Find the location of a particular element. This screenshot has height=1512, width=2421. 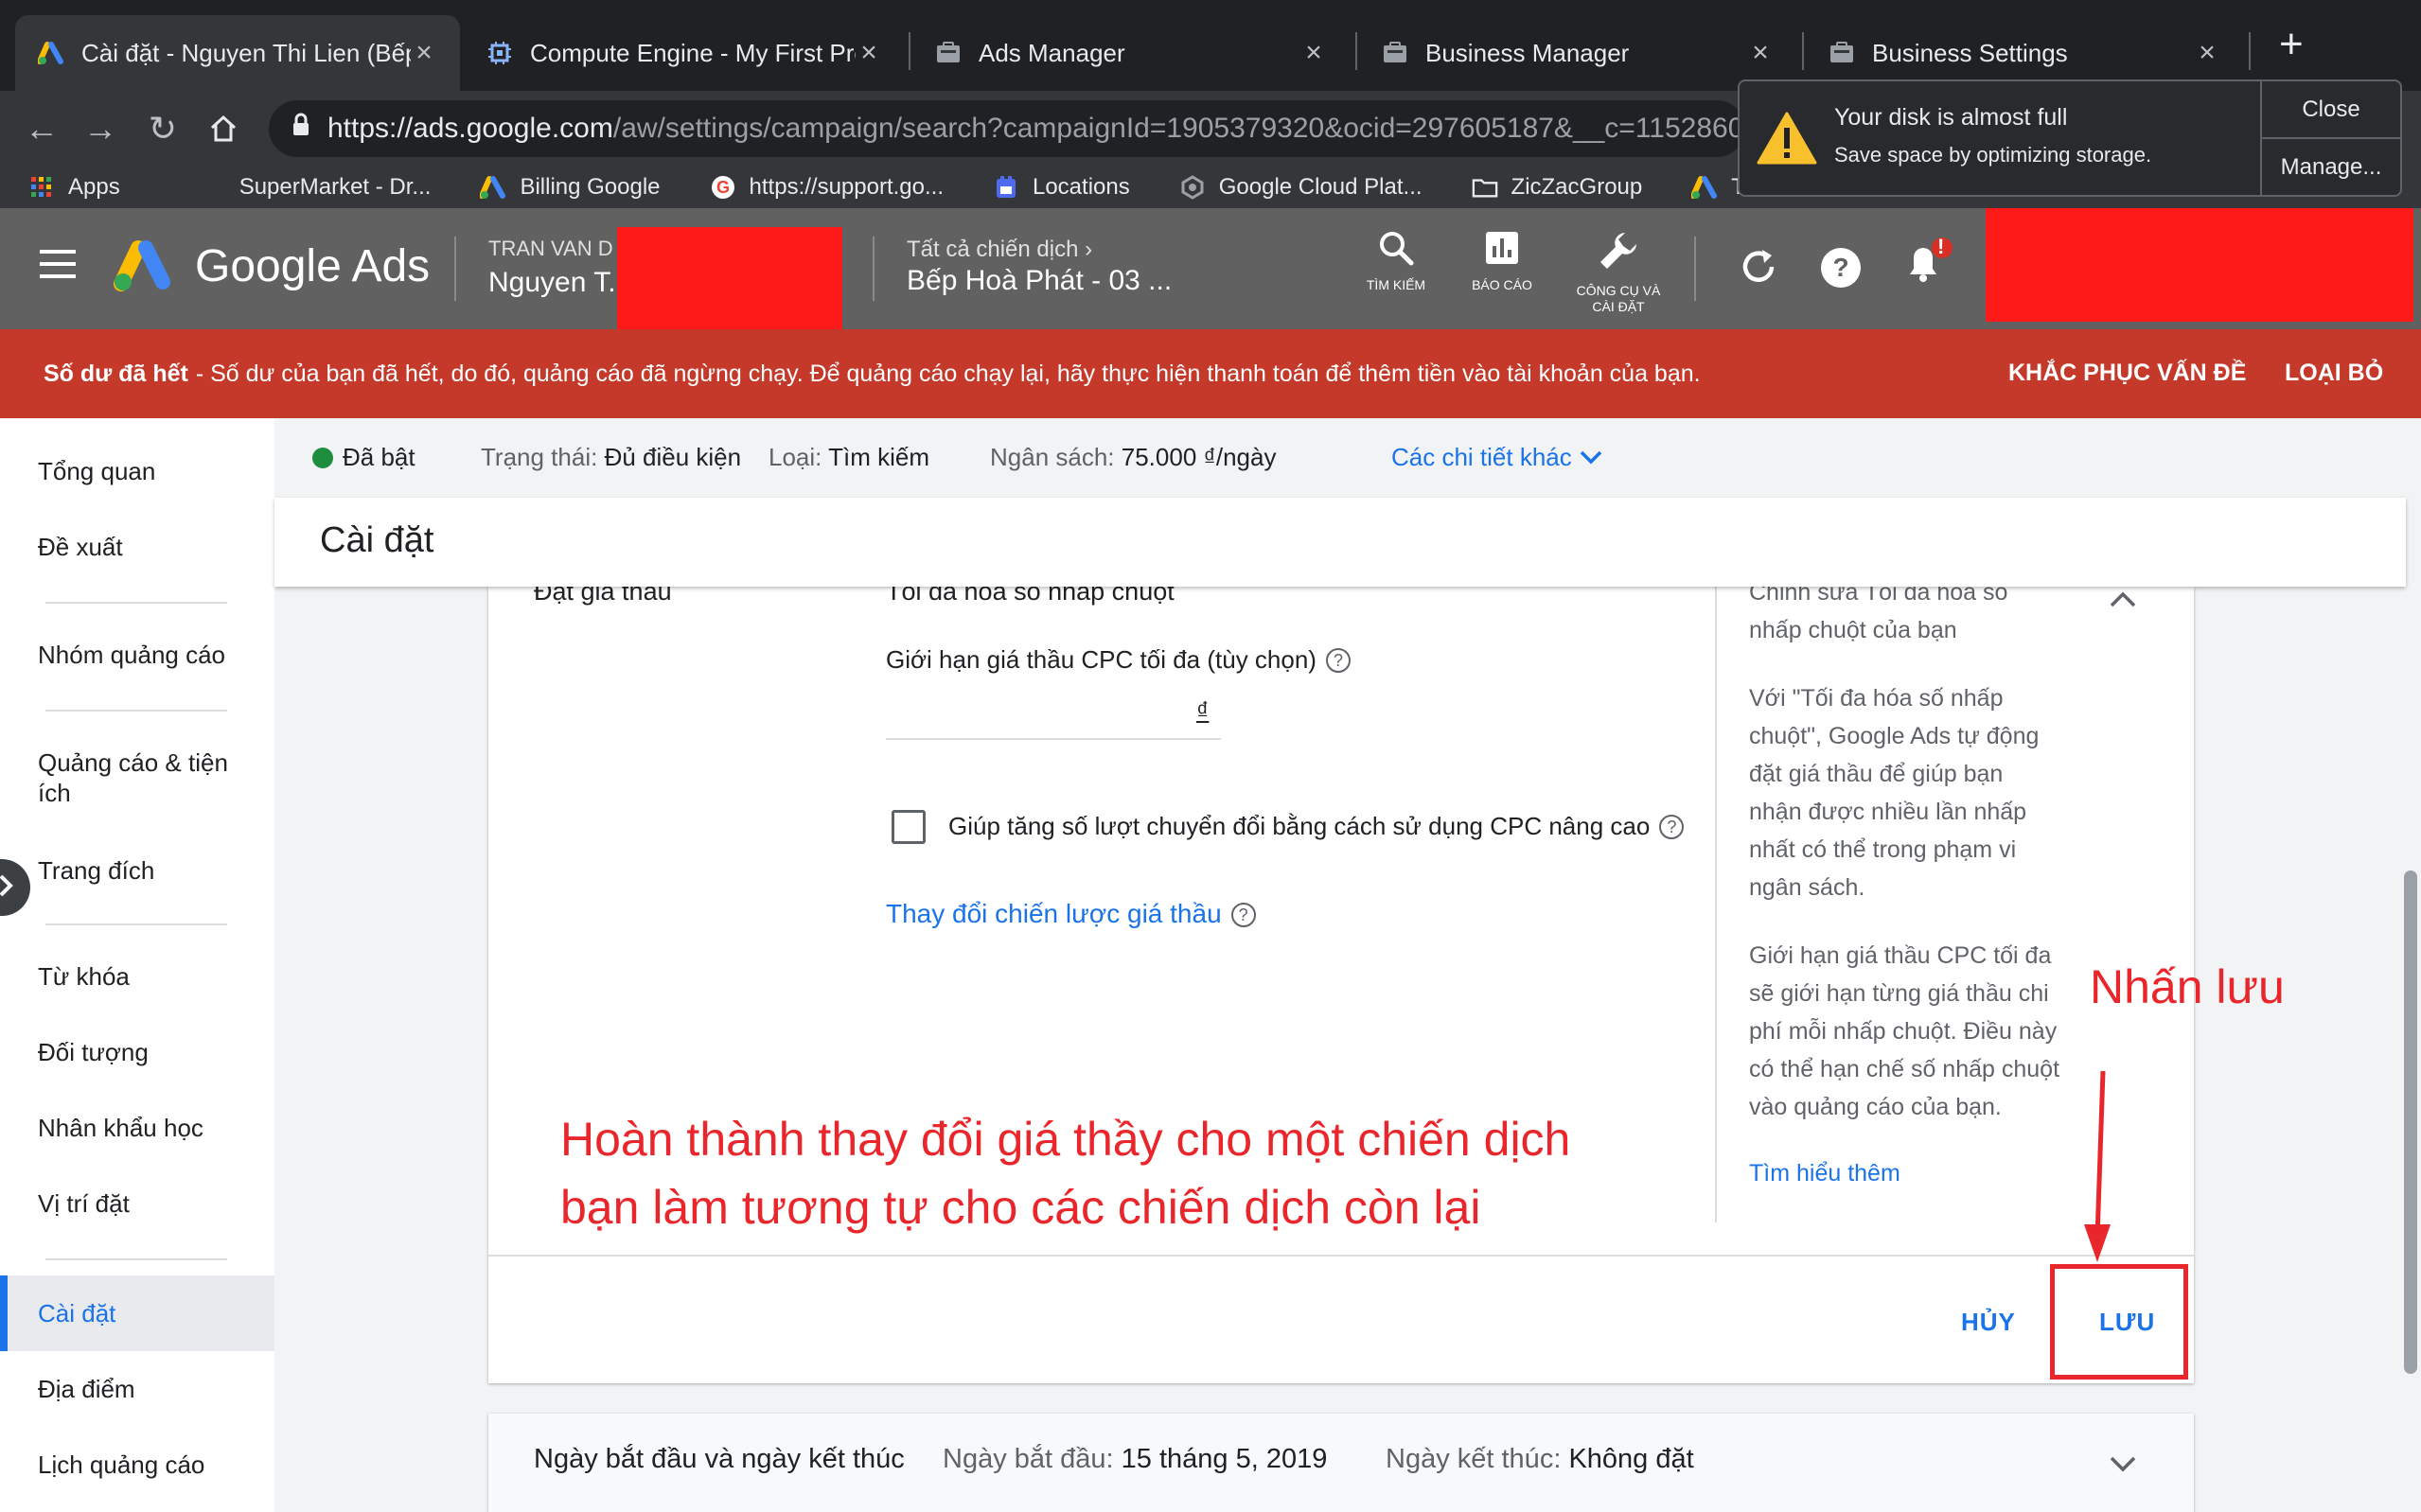

warning-icon is located at coordinates (1787, 138).